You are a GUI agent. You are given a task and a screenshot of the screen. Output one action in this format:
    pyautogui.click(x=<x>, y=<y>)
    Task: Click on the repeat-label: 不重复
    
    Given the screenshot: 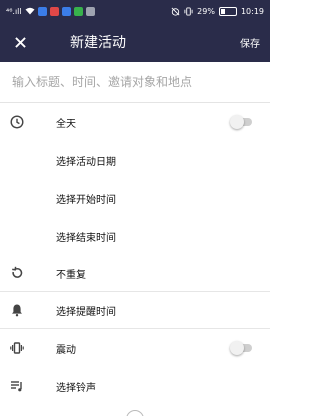 What is the action you would take?
    pyautogui.click(x=71, y=275)
    